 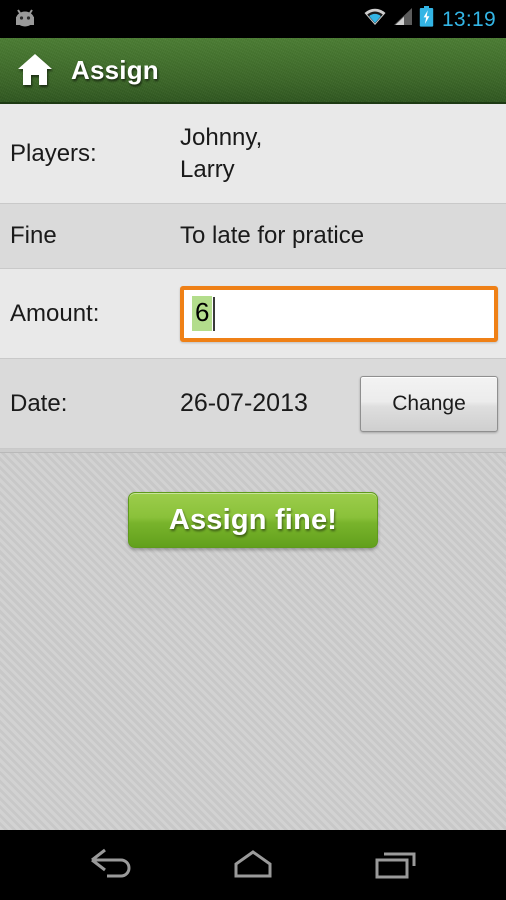 I want to click on status-bar-system-icons: 13:19, so click(x=429, y=19).